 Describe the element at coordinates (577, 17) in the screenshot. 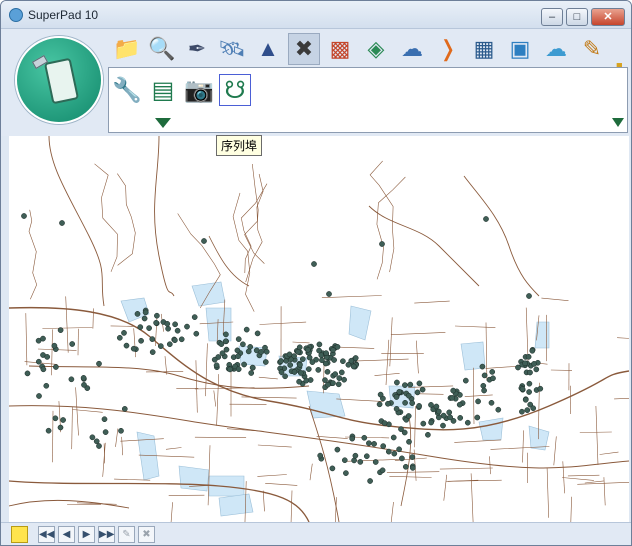

I see `maximize-button: □` at that location.